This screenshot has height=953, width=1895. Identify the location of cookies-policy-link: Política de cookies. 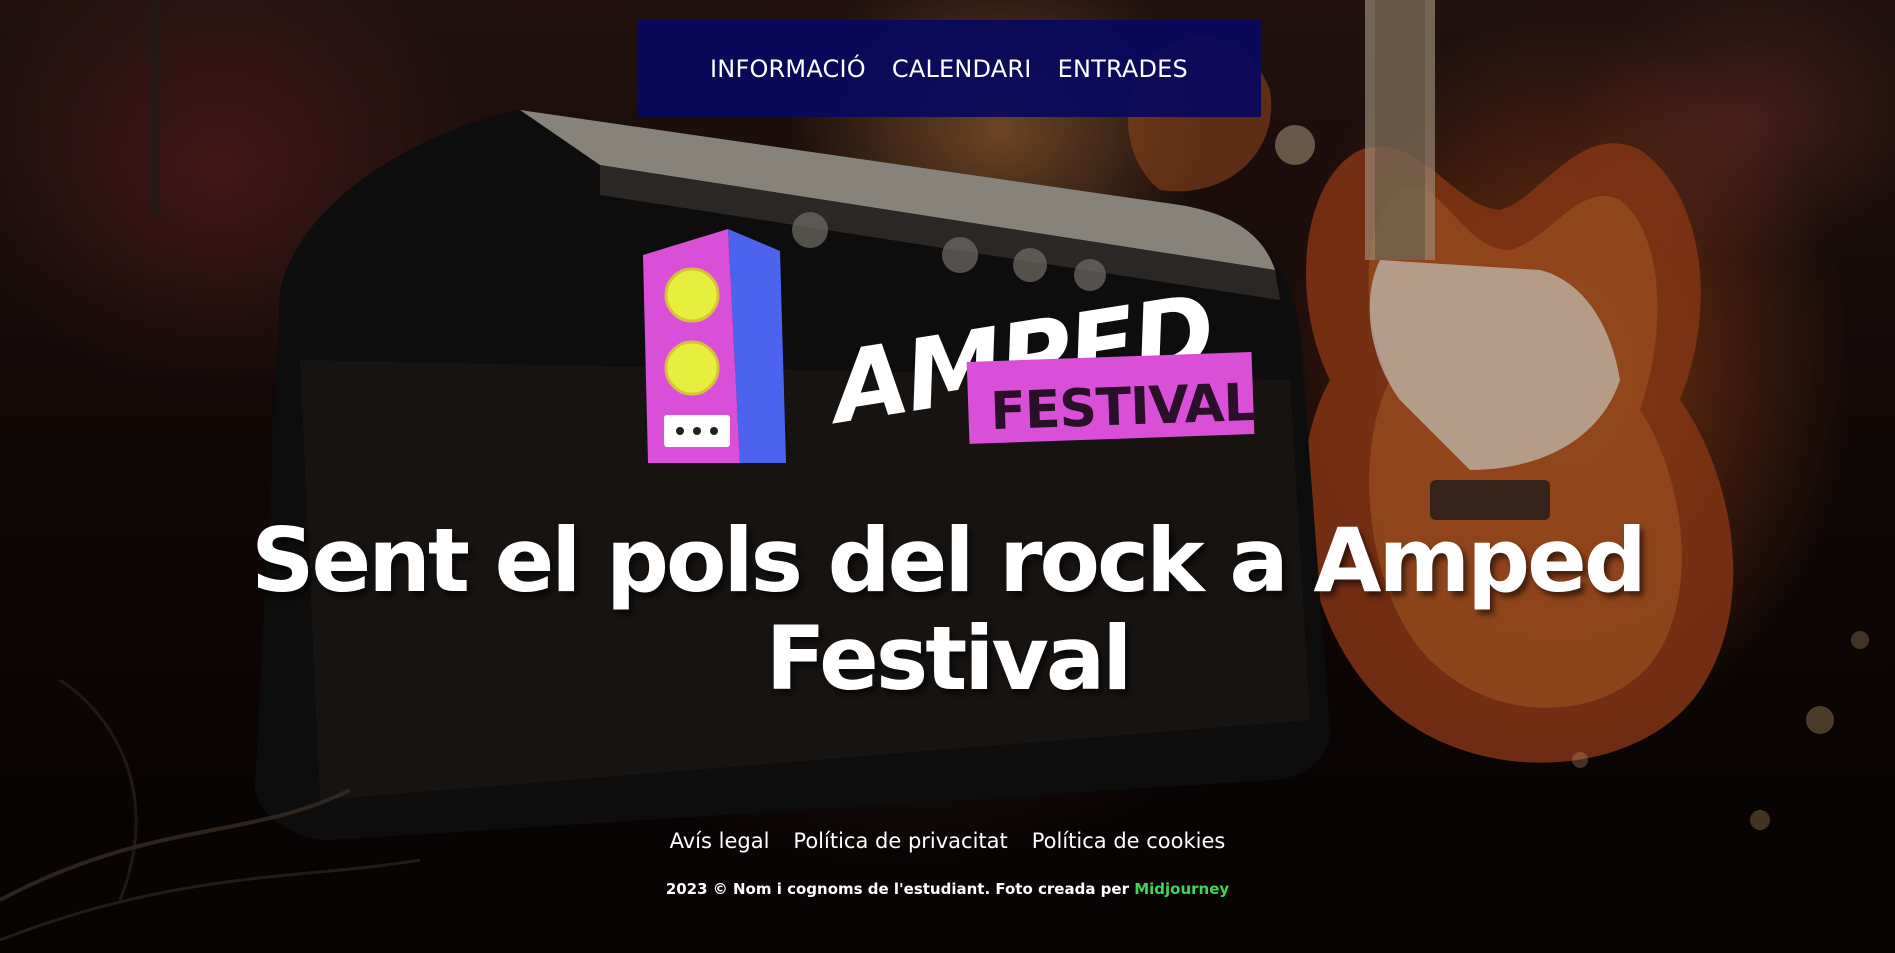
(1129, 841).